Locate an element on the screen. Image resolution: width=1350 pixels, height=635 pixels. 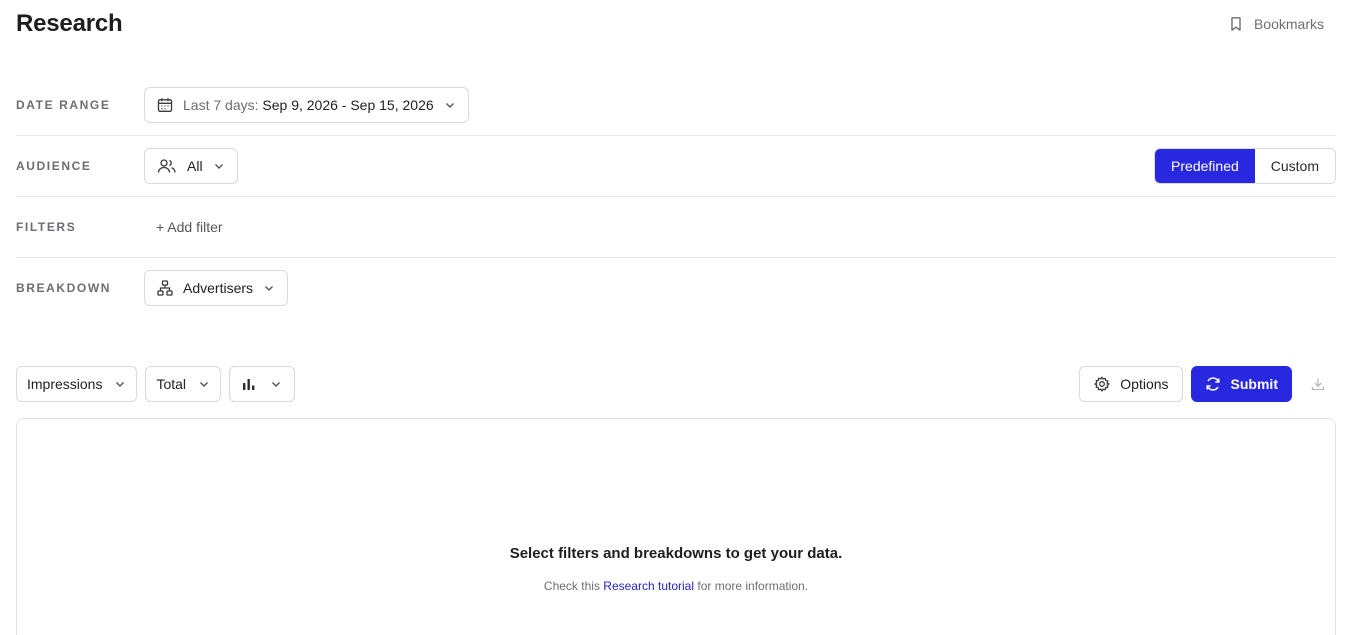
bar-chart-icon is located at coordinates (249, 384).